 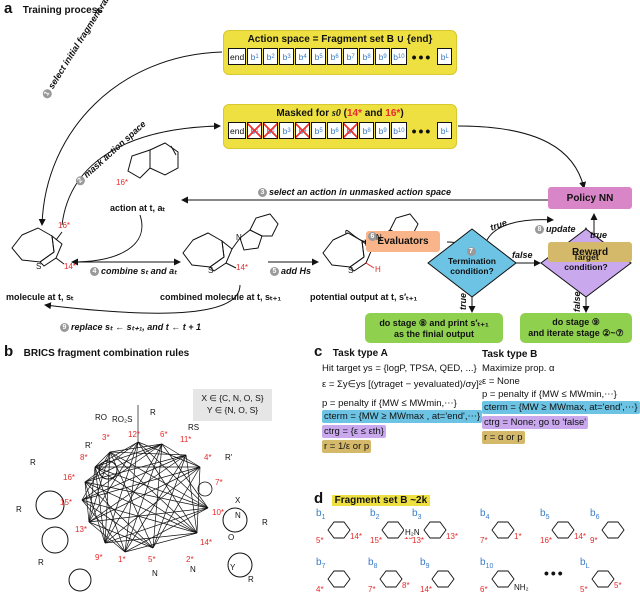 I want to click on task-b-eps: ε = None, so click(x=501, y=381).